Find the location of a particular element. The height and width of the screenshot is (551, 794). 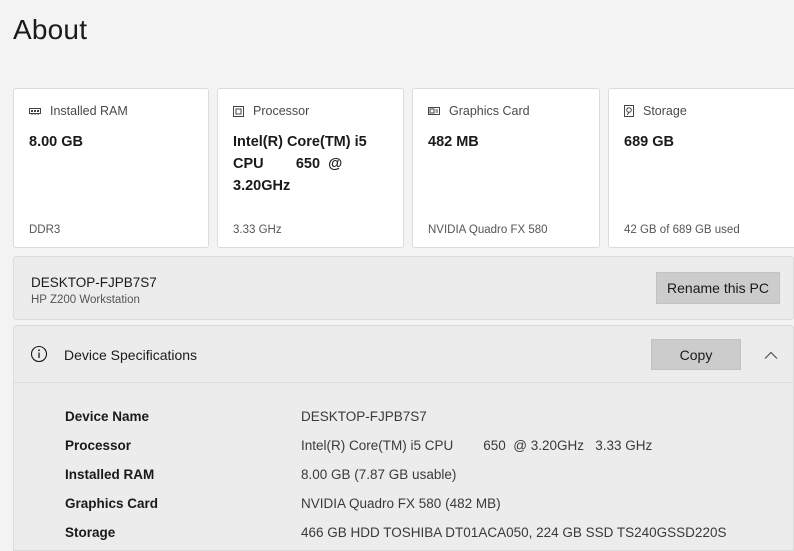

card-value: Intel(R) Core(TM) i5 CPU 650 @ 3.20GHz is located at coordinates (300, 164).